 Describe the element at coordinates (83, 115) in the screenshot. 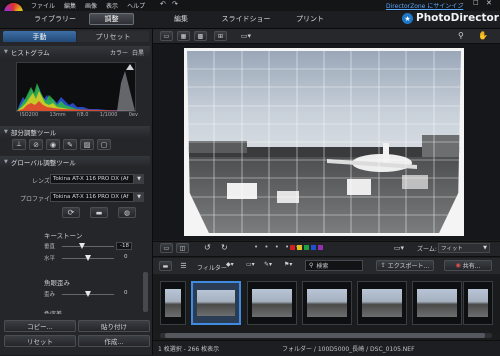

I see `exif-aperture: f/8.0` at that location.